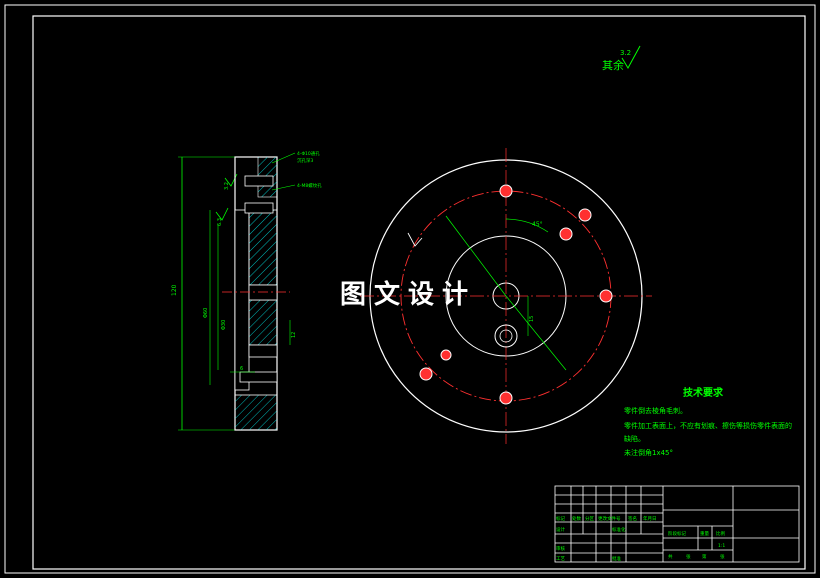 The width and height of the screenshot is (820, 578). Describe the element at coordinates (613, 65) in the screenshot. I see `roughness-label: 其余` at that location.